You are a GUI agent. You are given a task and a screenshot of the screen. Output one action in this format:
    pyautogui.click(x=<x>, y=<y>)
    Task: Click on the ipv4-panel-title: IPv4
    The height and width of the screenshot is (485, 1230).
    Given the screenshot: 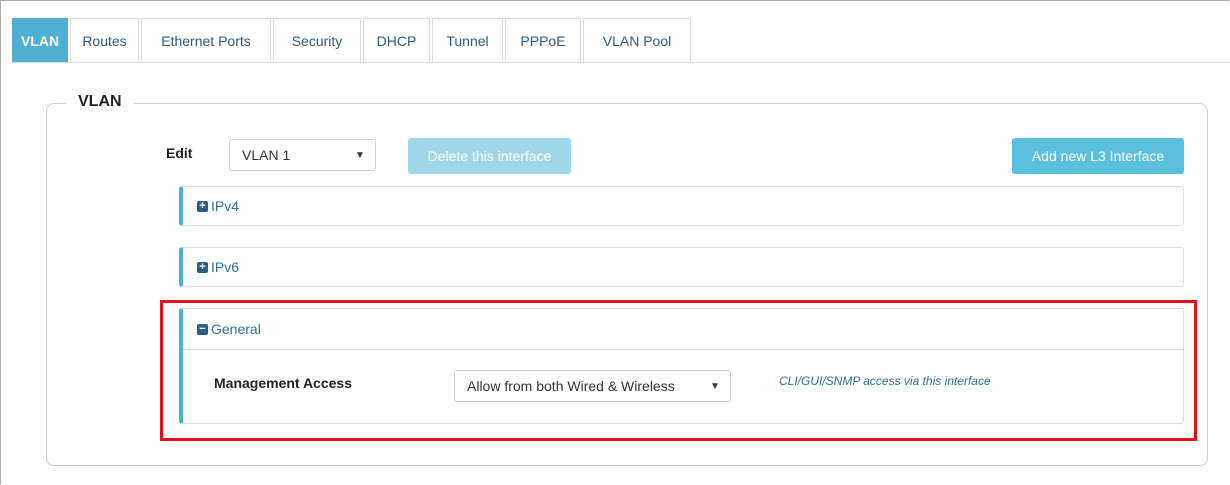 What is the action you would take?
    pyautogui.click(x=225, y=206)
    